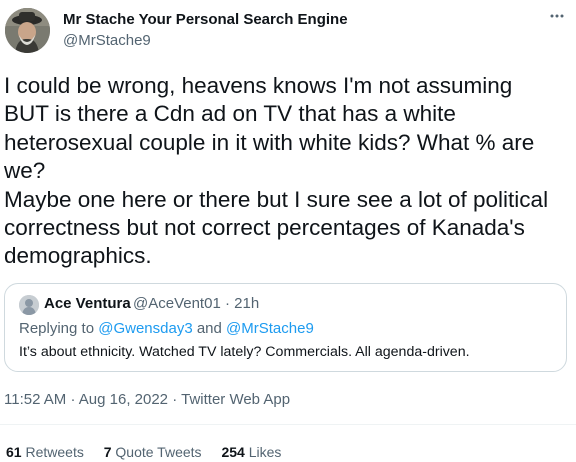 Image resolution: width=576 pixels, height=462 pixels. Describe the element at coordinates (270, 328) in the screenshot. I see `mention-link: @MrStache9` at that location.